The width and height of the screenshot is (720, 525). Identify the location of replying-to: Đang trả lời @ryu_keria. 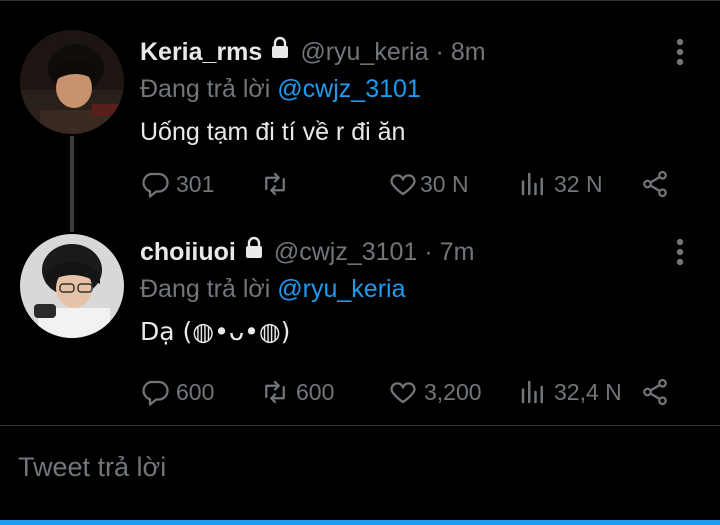
(420, 289).